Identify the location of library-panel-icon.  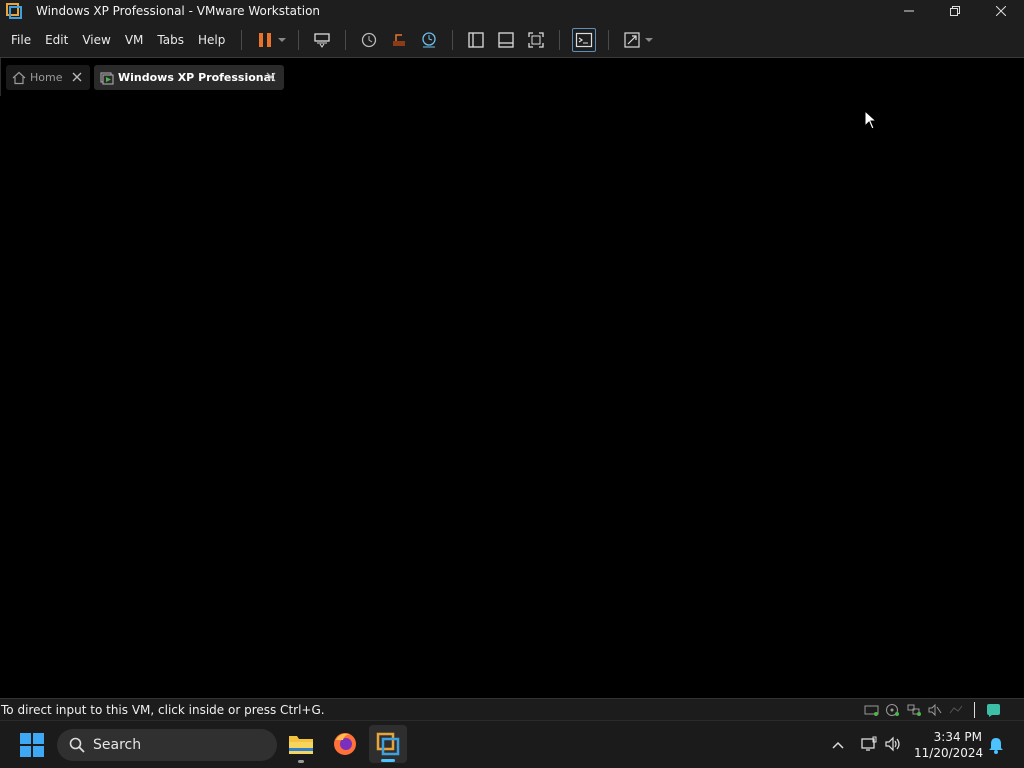
(476, 39).